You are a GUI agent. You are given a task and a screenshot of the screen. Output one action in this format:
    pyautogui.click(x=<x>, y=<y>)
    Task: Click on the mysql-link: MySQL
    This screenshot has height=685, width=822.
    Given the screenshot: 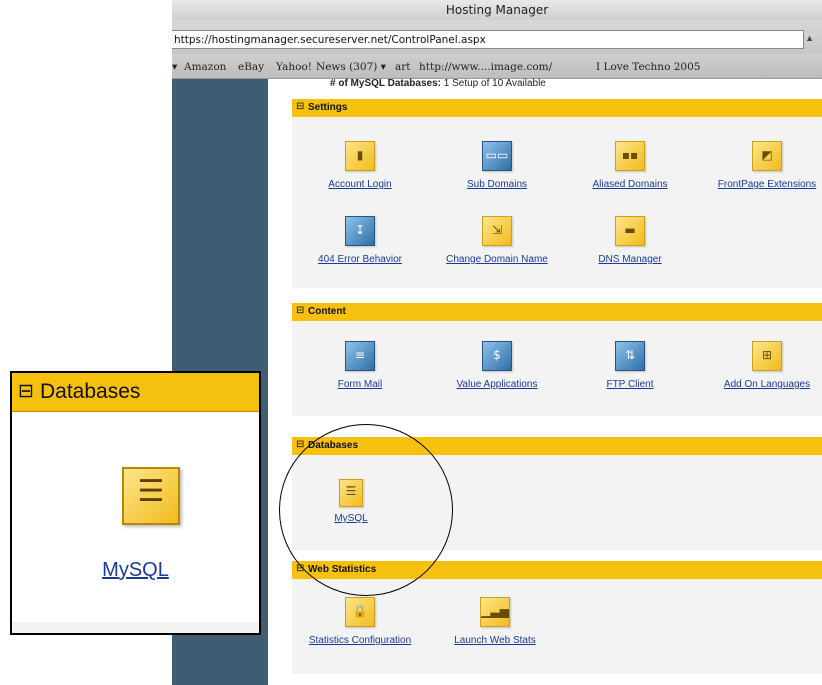 What is the action you would take?
    pyautogui.click(x=351, y=518)
    